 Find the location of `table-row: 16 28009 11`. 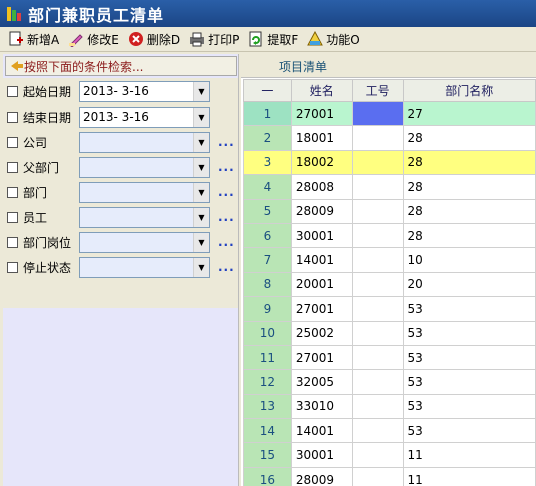

table-row: 16 28009 11 is located at coordinates (389, 476).